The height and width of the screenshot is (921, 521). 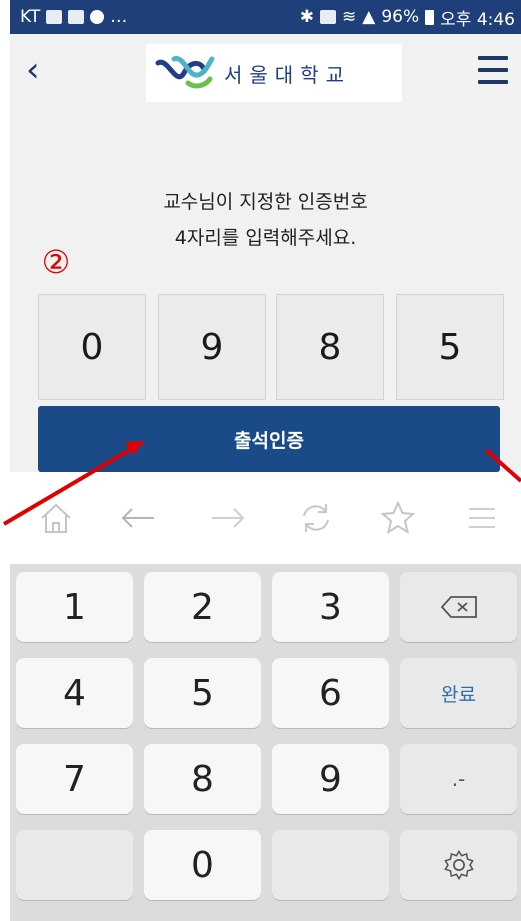 I want to click on keyboard-settings-key, so click(x=458, y=865).